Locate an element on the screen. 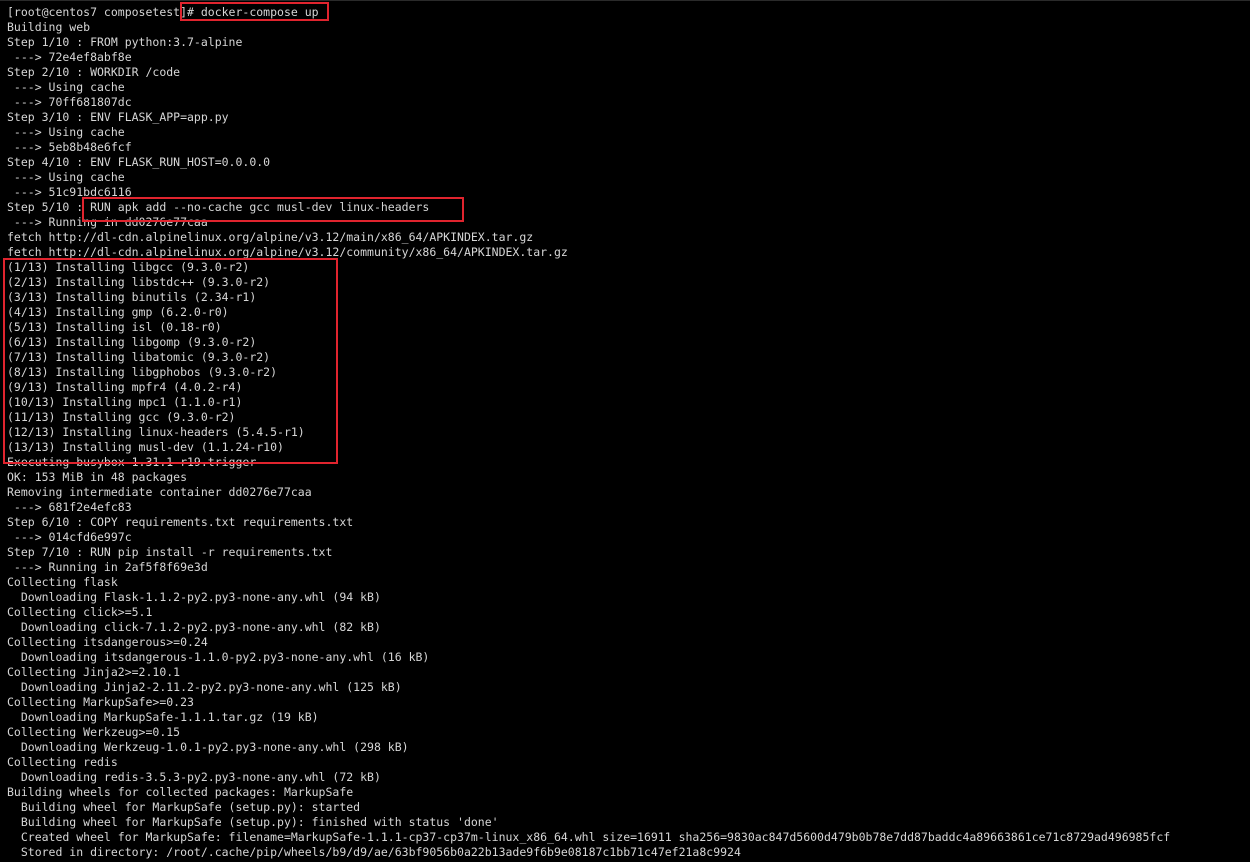 The image size is (1250, 862). terminal-line: (7/13) Installing libatomic (9.3.0-r2) is located at coordinates (139, 357).